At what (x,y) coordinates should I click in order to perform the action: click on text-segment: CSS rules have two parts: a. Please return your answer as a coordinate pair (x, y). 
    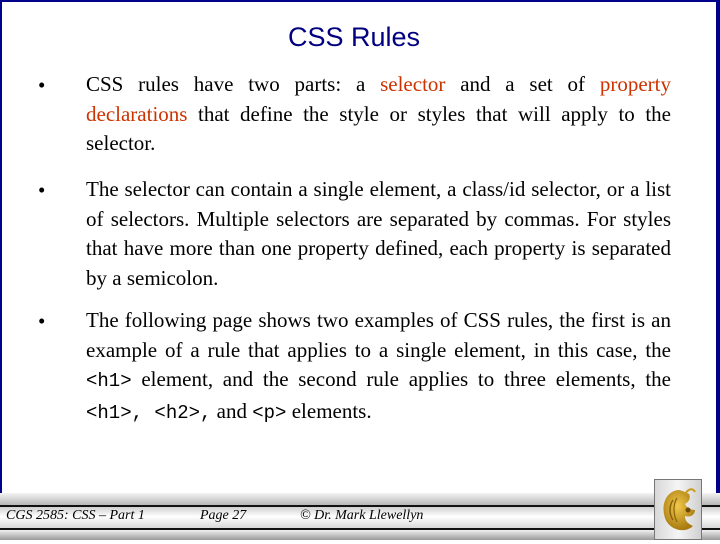
    Looking at the image, I should click on (233, 84).